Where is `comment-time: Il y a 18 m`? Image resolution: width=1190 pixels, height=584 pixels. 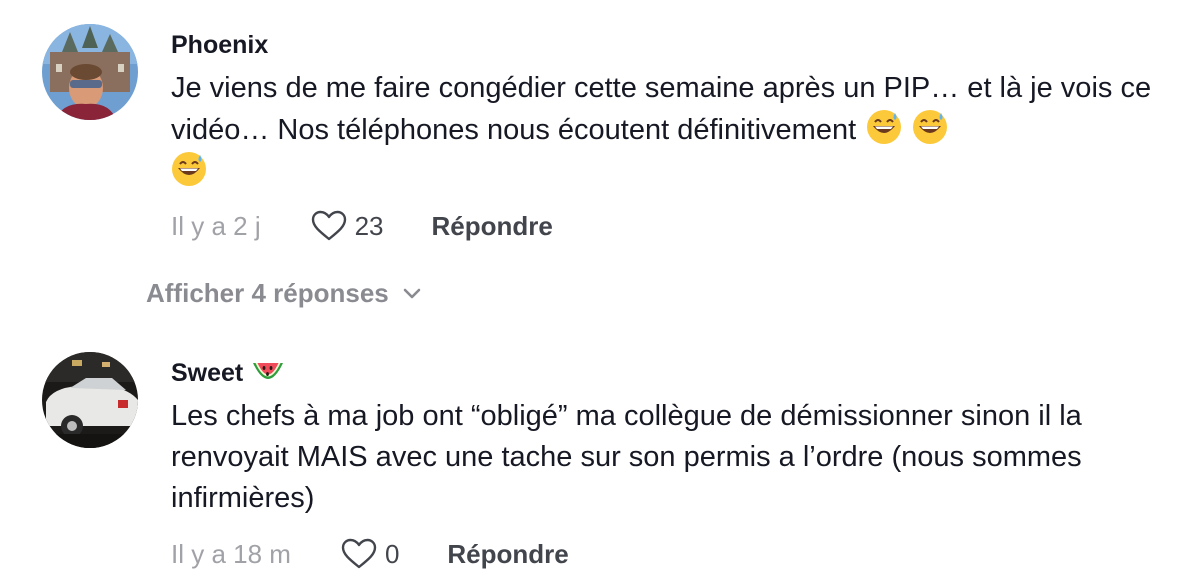
comment-time: Il y a 18 m is located at coordinates (231, 553).